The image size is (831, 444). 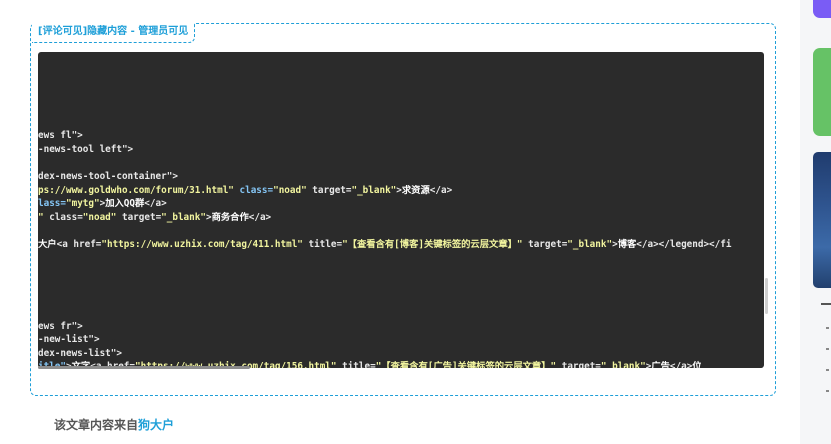 I want to click on code-token: 商务合作, so click(x=230, y=217).